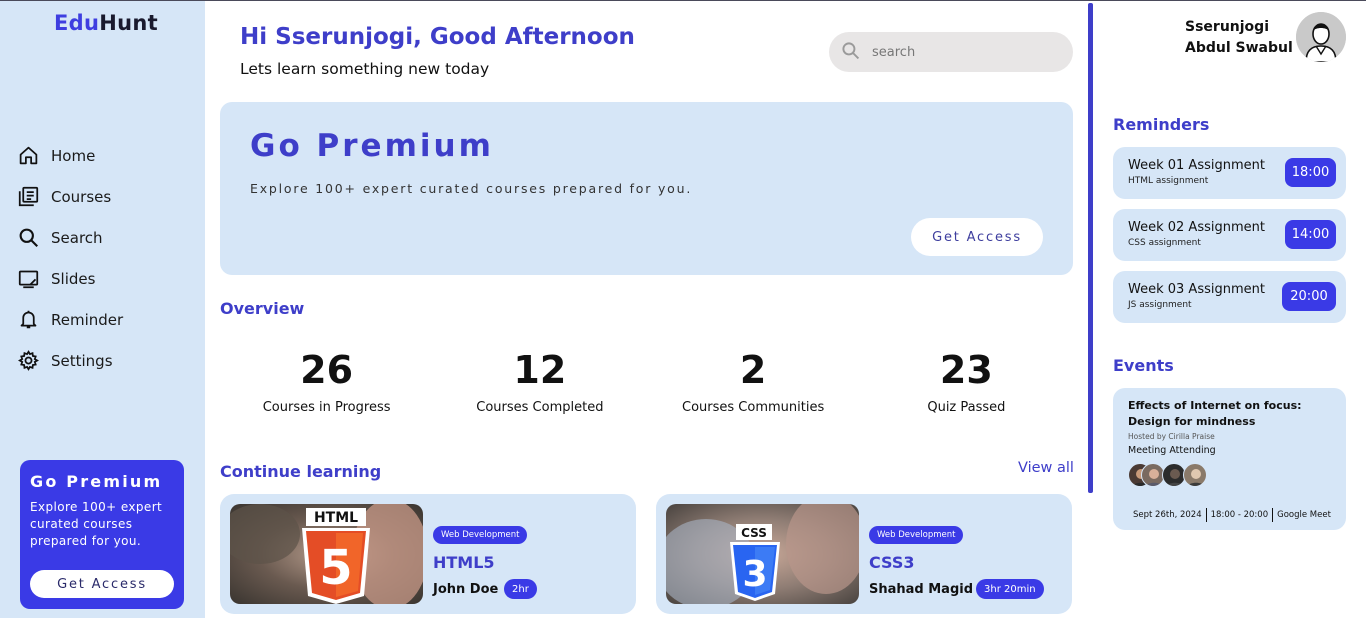 The image size is (1366, 618). What do you see at coordinates (82, 360) in the screenshot?
I see `sidebar-item-label: Settings` at bounding box center [82, 360].